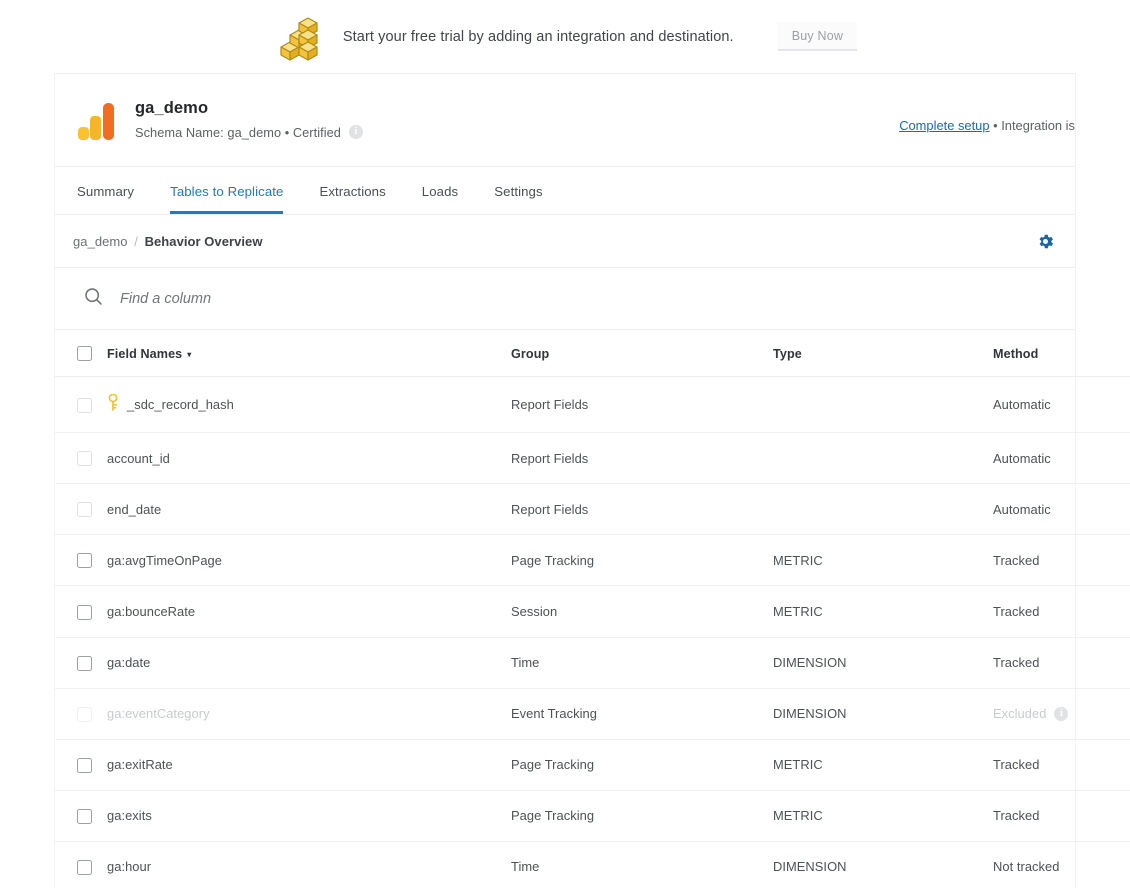 The width and height of the screenshot is (1130, 888). I want to click on cell-field-name: ga:date, so click(309, 663).